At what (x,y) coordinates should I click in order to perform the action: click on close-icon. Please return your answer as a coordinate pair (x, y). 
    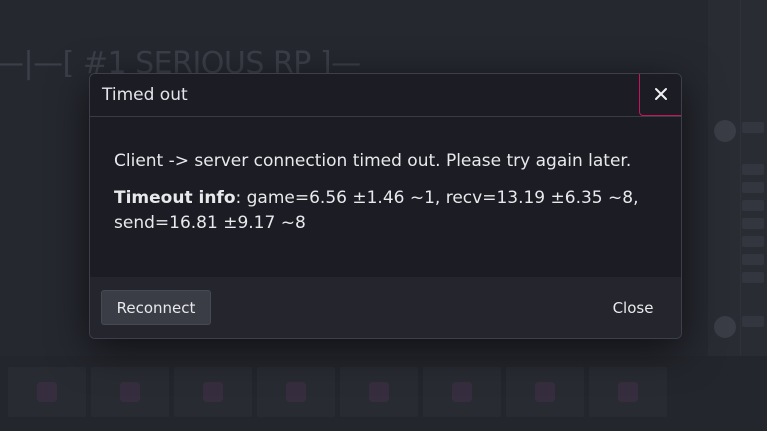
    Looking at the image, I should click on (660, 94).